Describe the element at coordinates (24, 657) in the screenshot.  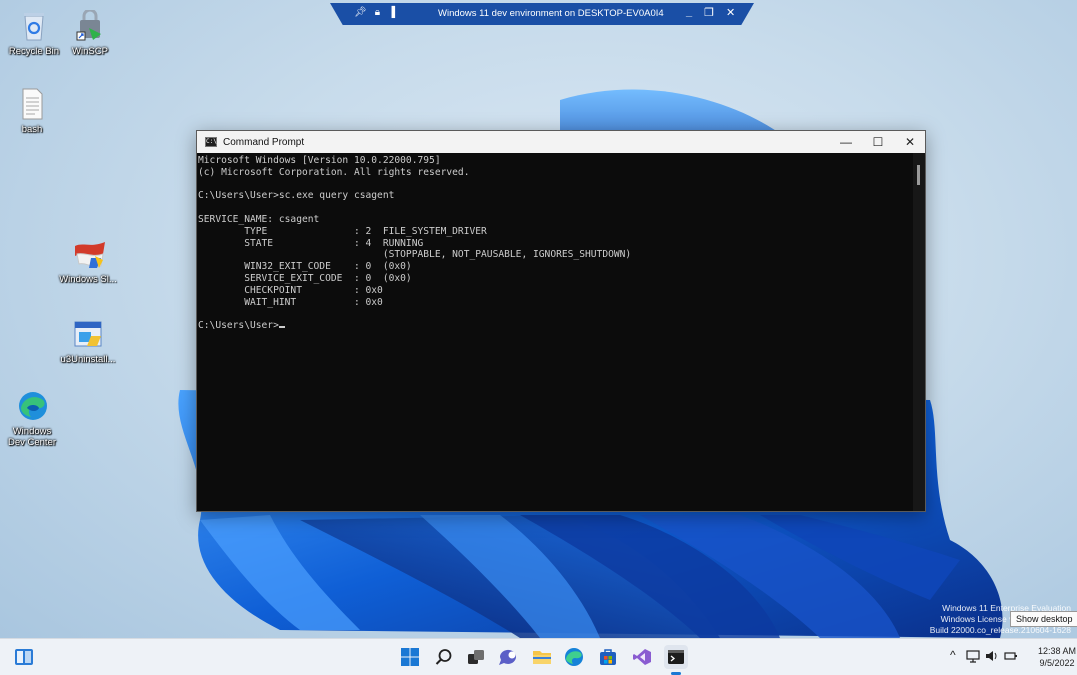
I see `widgets-icon` at that location.